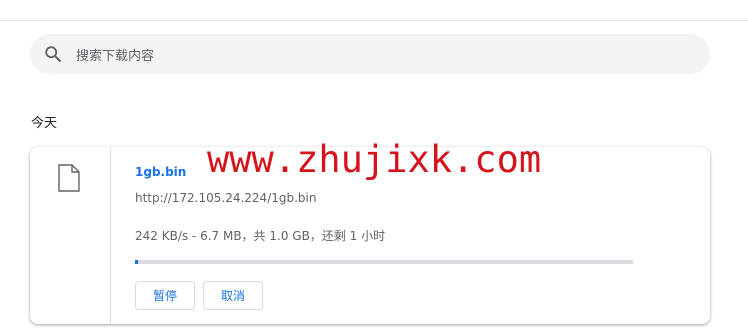  Describe the element at coordinates (165, 295) in the screenshot. I see `pause-button: 暂停` at that location.